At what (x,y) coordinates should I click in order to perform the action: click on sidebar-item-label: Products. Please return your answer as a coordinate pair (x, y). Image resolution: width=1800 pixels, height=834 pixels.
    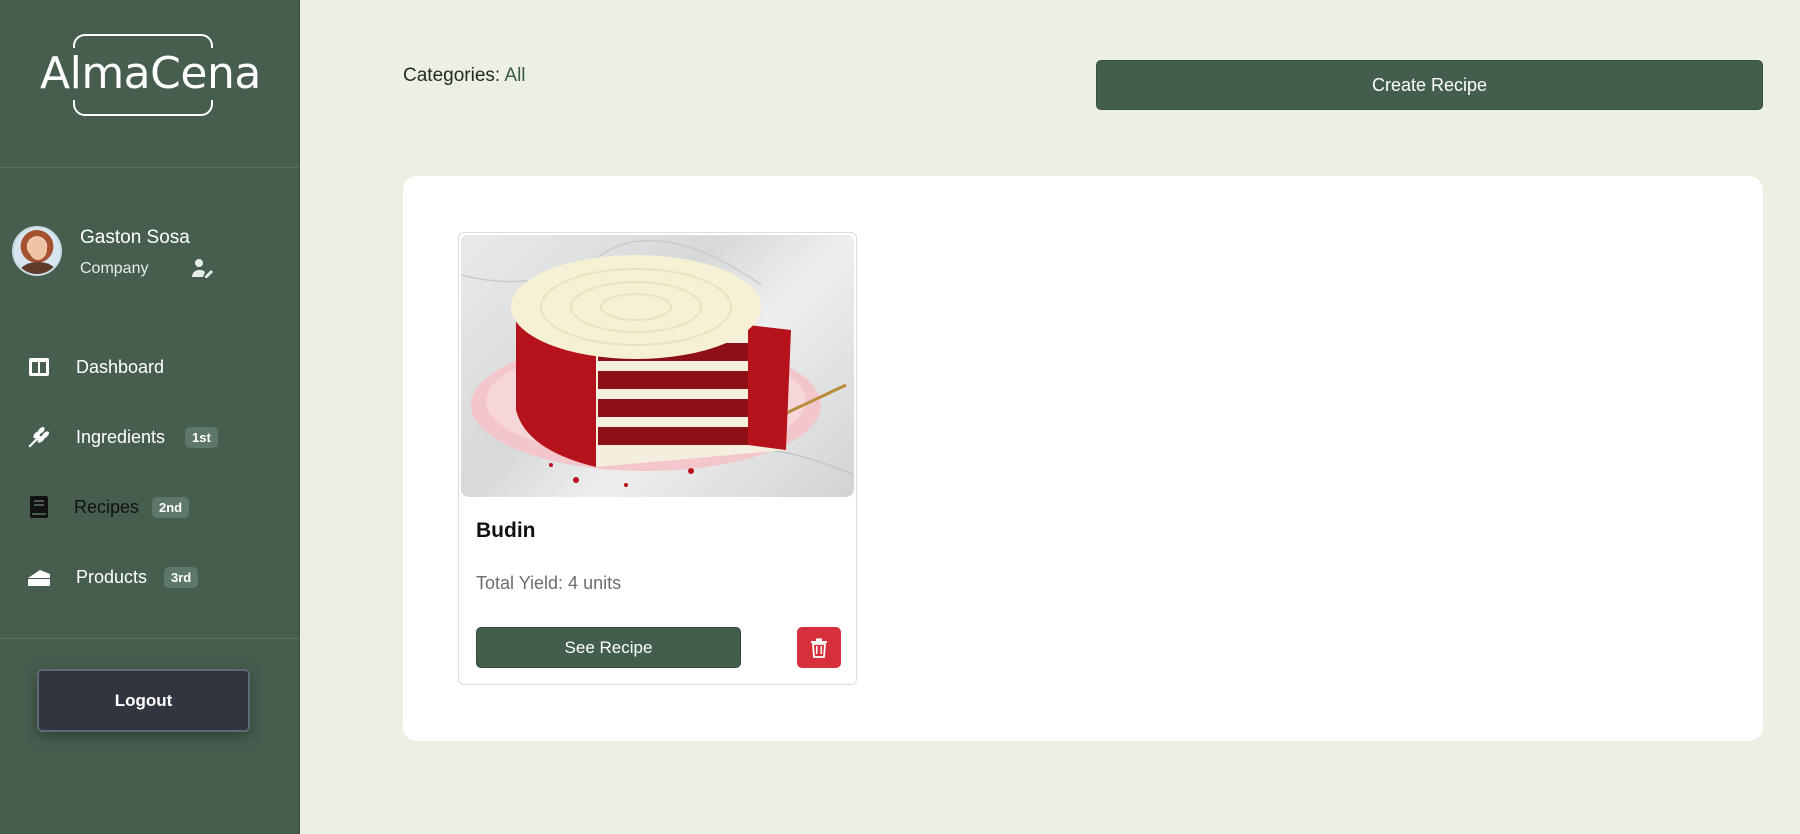
    Looking at the image, I should click on (112, 576).